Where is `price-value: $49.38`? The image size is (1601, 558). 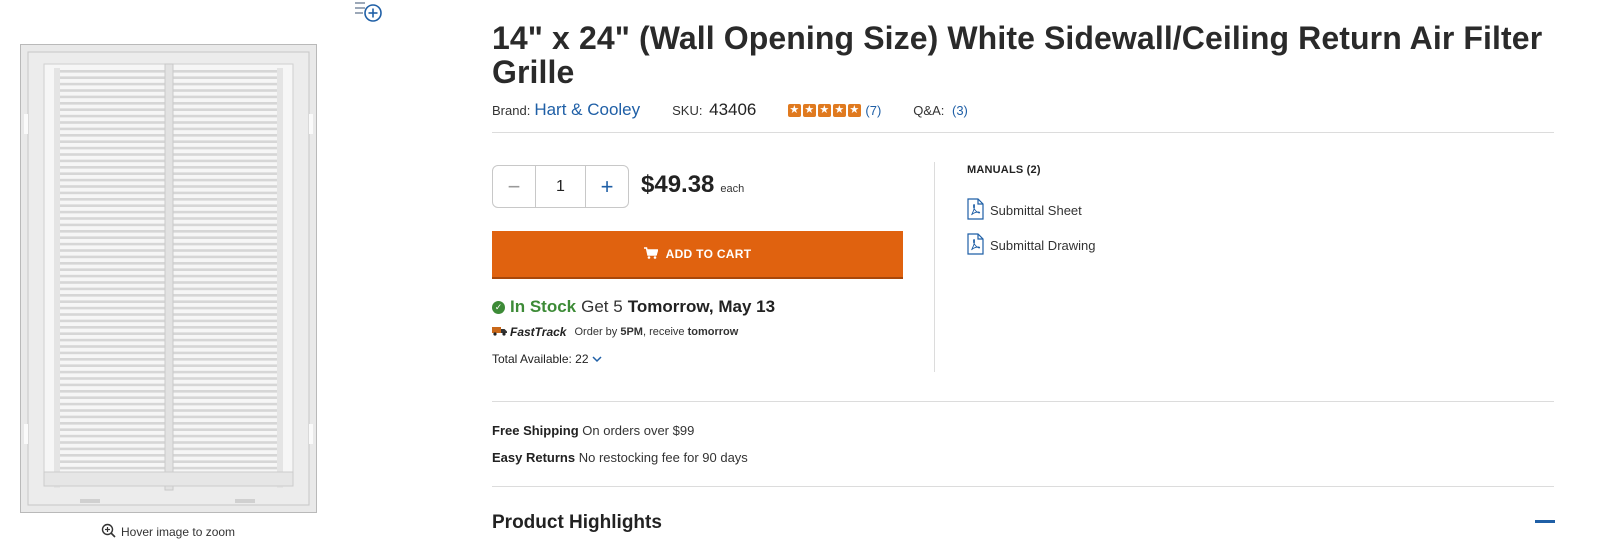 price-value: $49.38 is located at coordinates (678, 184).